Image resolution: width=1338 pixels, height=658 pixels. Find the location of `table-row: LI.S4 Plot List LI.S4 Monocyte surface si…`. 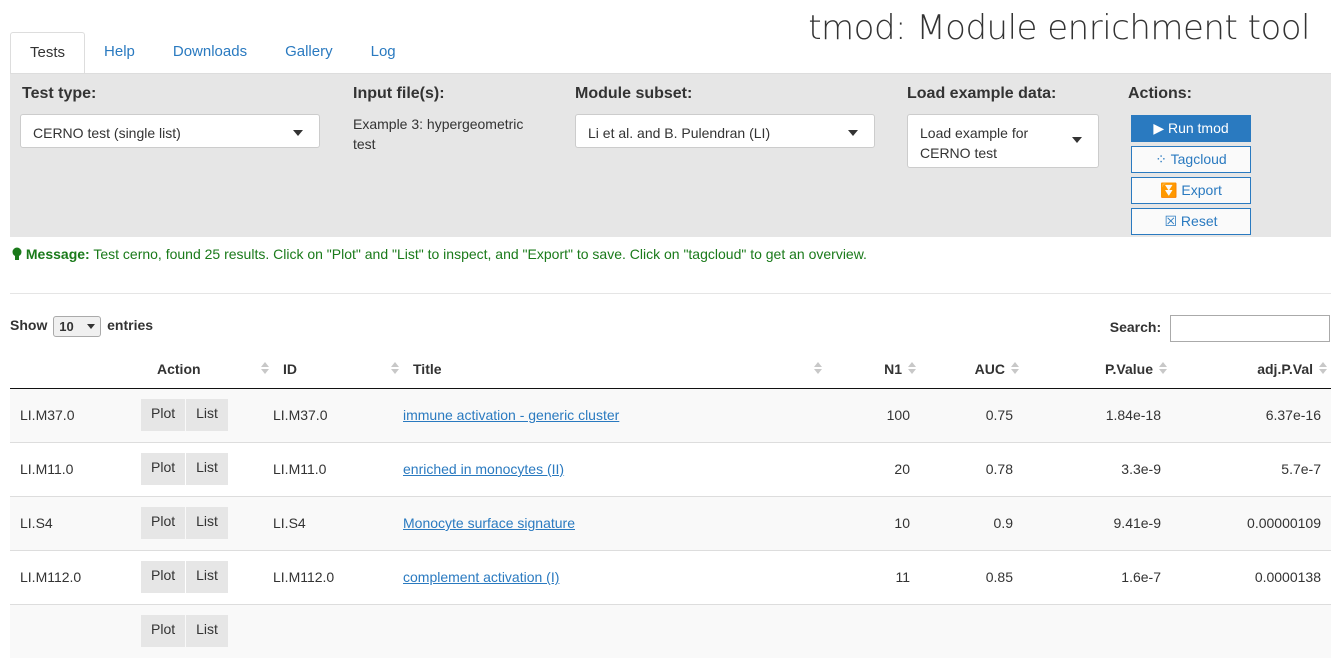

table-row: LI.S4 Plot List LI.S4 Monocyte surface si… is located at coordinates (670, 522).